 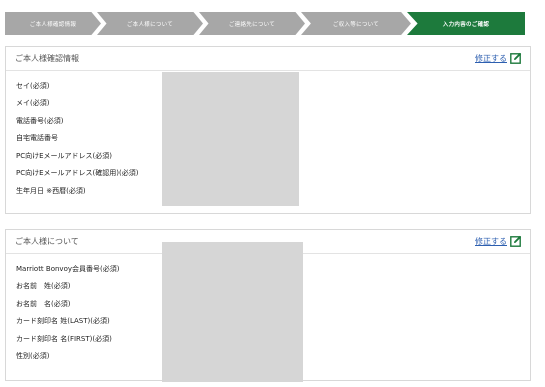 What do you see at coordinates (150, 23) in the screenshot?
I see `step-about-you: ご本人様について` at bounding box center [150, 23].